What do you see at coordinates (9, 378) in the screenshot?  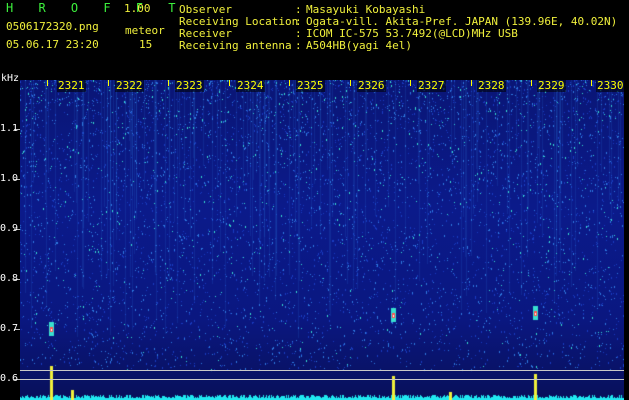 I see `y-tick-label: 0.6` at bounding box center [9, 378].